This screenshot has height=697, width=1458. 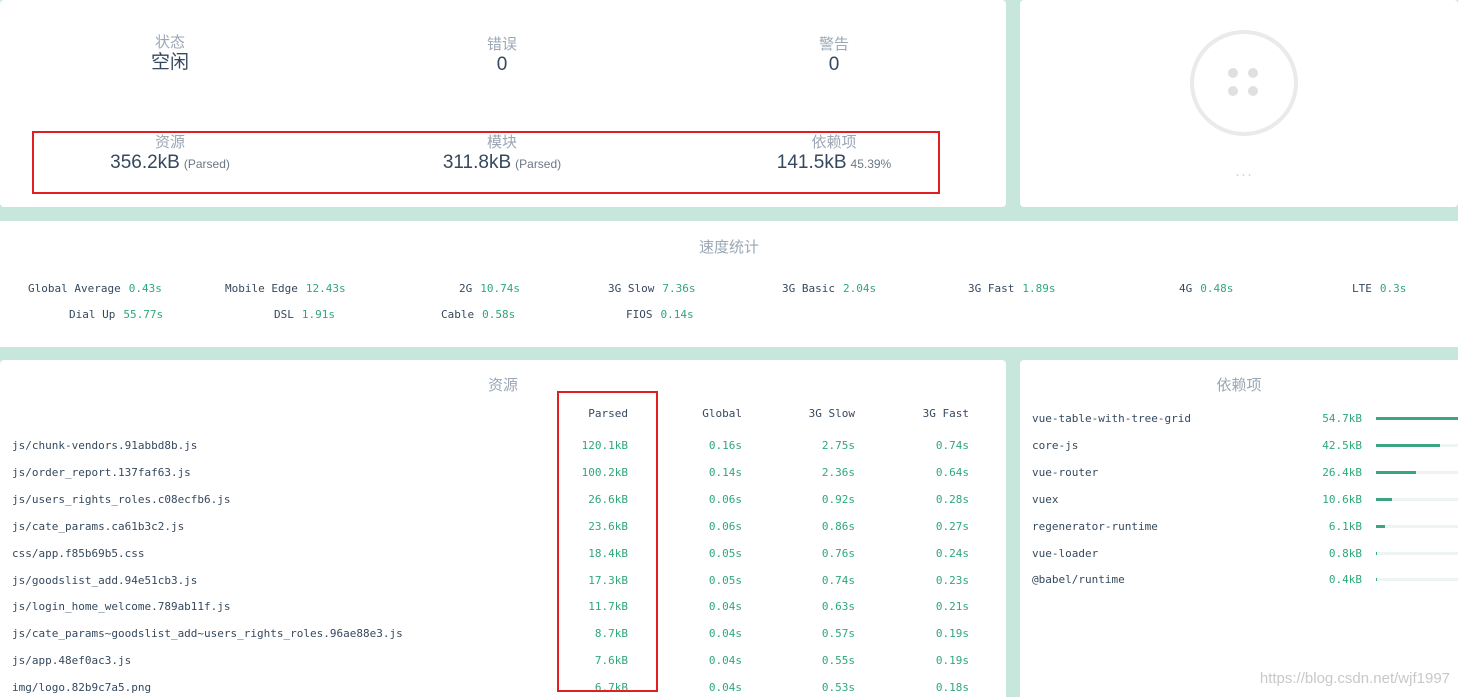 What do you see at coordinates (1239, 419) in the screenshot?
I see `dependency-row: vue-table-with-tree-grid 54.7kB` at bounding box center [1239, 419].